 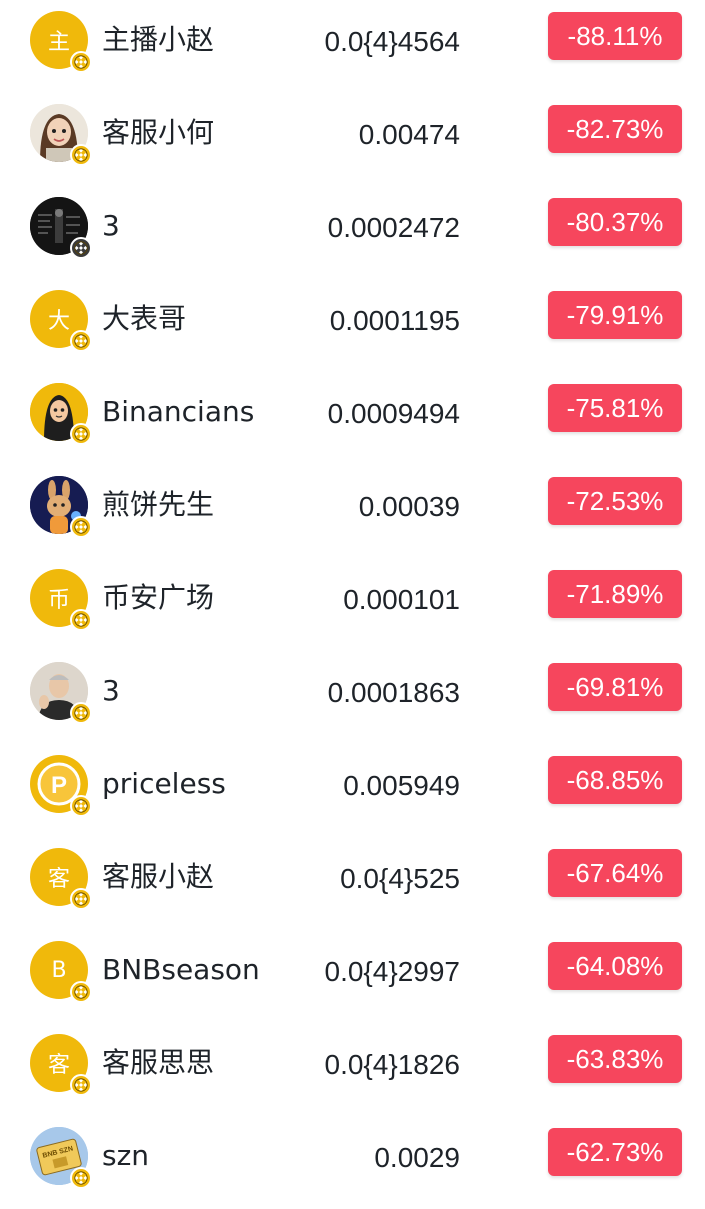 I want to click on token-price: 0.0{4}525, so click(x=400, y=878).